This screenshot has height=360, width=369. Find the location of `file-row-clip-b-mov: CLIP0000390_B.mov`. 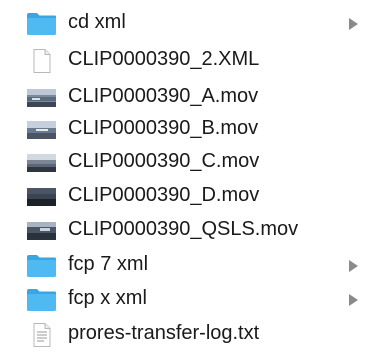

file-row-clip-b-mov: CLIP0000390_B.mov is located at coordinates (184, 130).